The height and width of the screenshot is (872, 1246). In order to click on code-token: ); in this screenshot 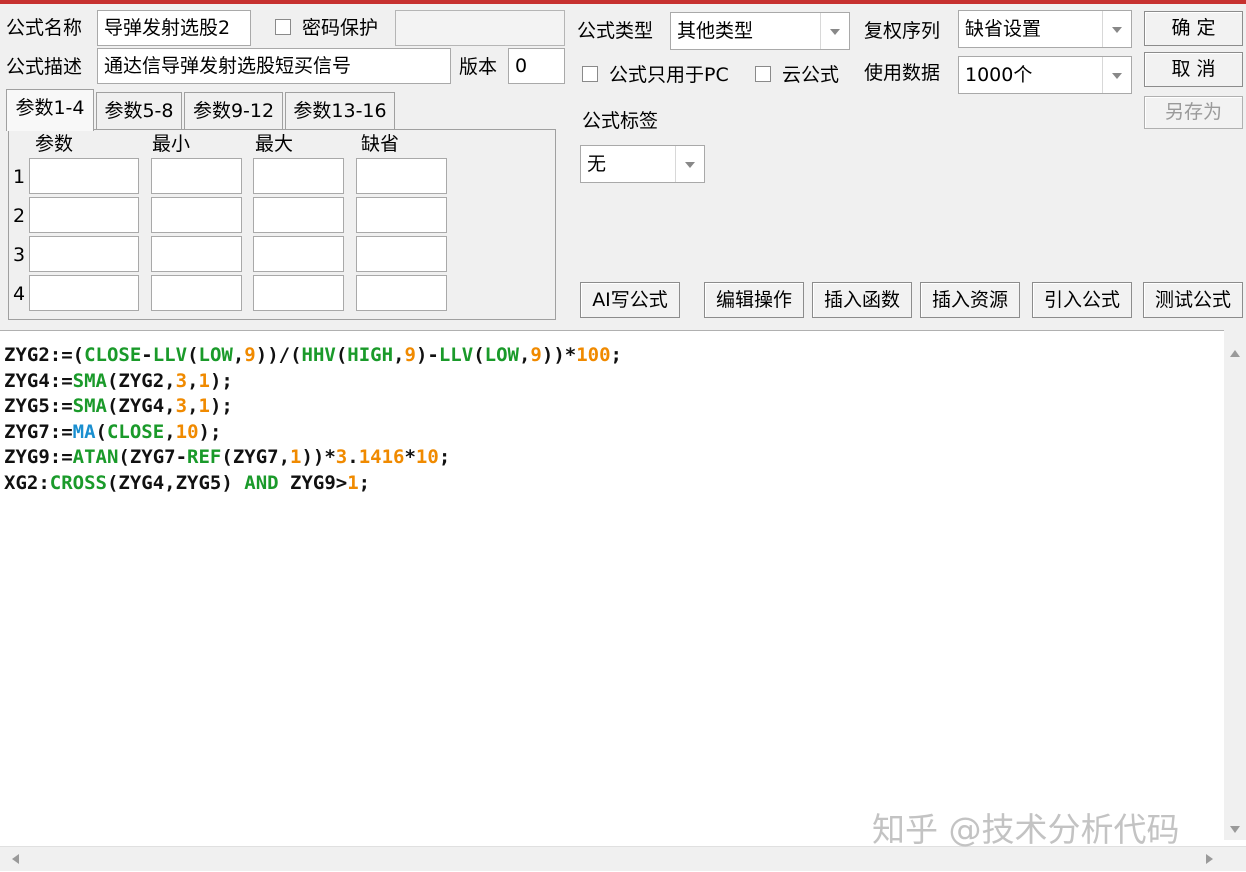, I will do `click(210, 431)`.